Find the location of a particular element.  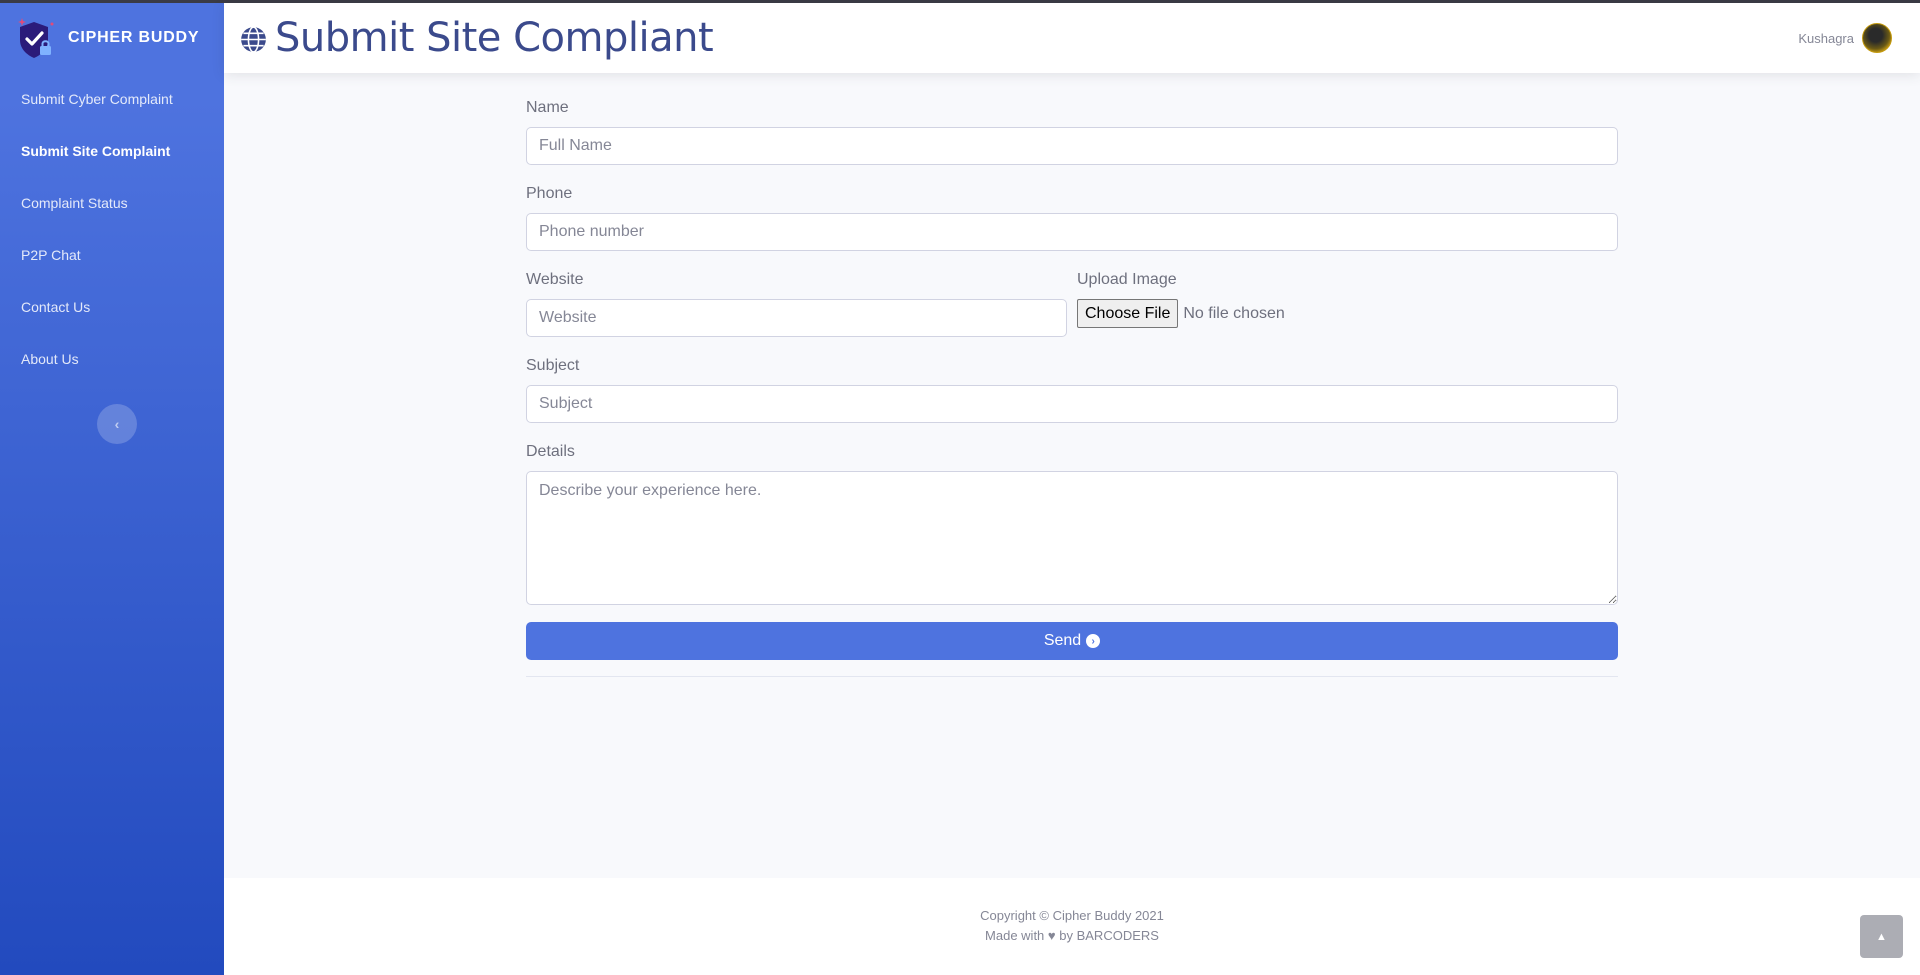

website-input is located at coordinates (796, 318).